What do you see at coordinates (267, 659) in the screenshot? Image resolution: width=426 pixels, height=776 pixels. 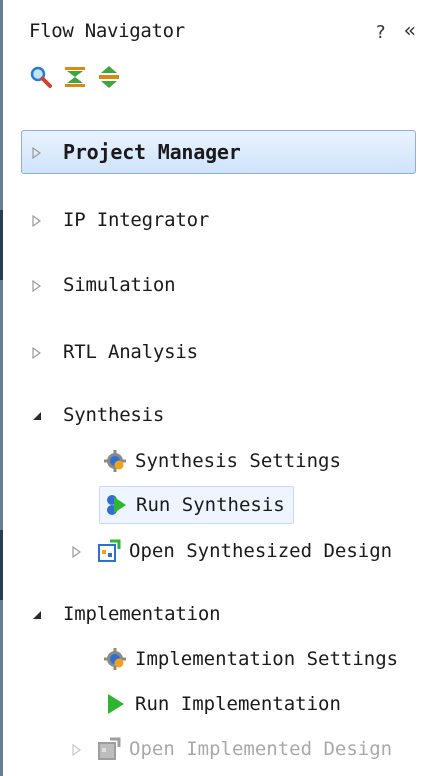 I see `item-label: Implementation Settings` at bounding box center [267, 659].